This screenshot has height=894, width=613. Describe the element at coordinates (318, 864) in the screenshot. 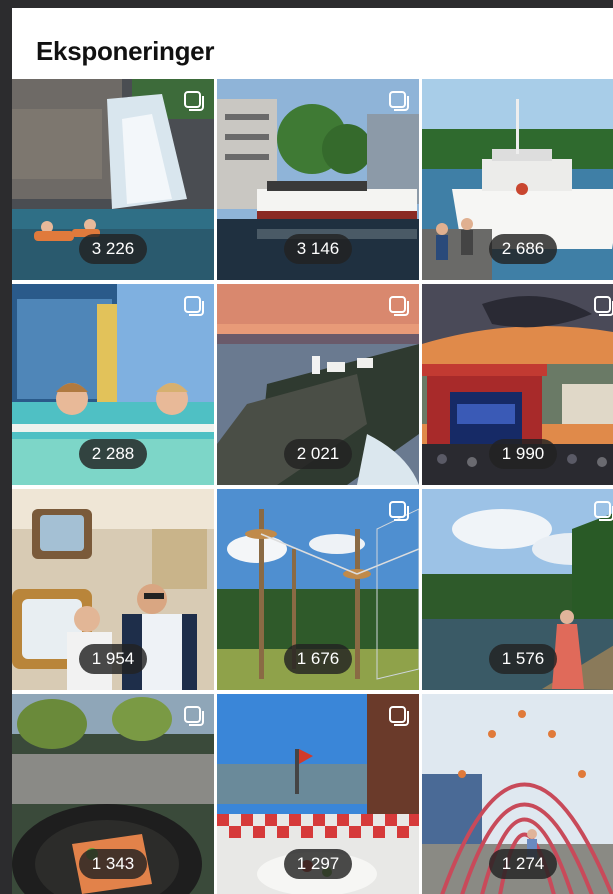

I see `exposure-count-badge: 1 297` at that location.